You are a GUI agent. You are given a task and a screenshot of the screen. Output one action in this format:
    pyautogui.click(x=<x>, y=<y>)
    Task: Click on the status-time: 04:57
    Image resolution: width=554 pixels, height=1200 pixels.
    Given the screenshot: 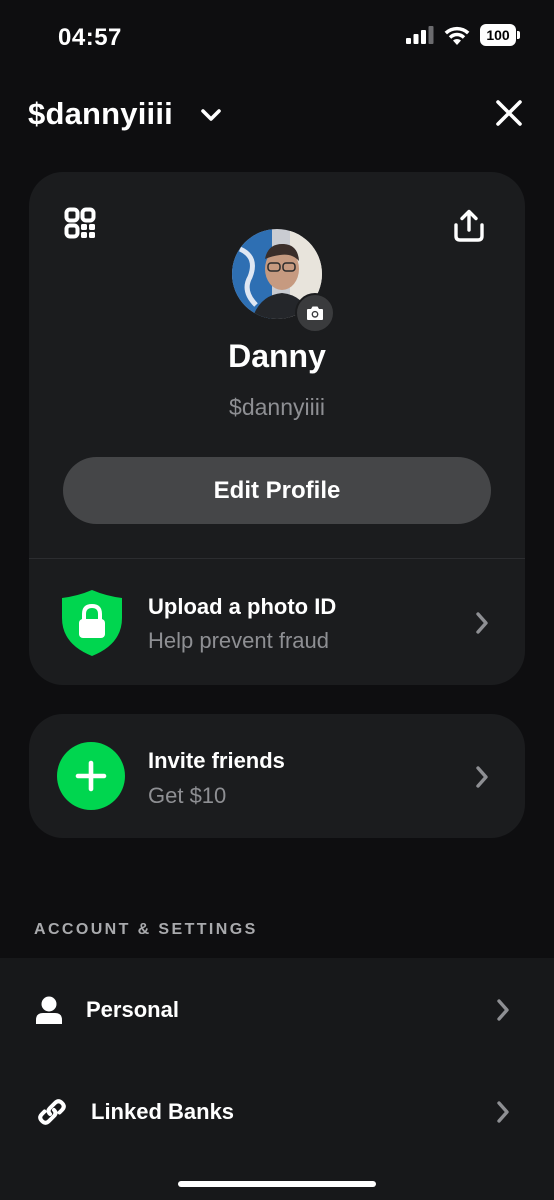 What is the action you would take?
    pyautogui.click(x=90, y=37)
    